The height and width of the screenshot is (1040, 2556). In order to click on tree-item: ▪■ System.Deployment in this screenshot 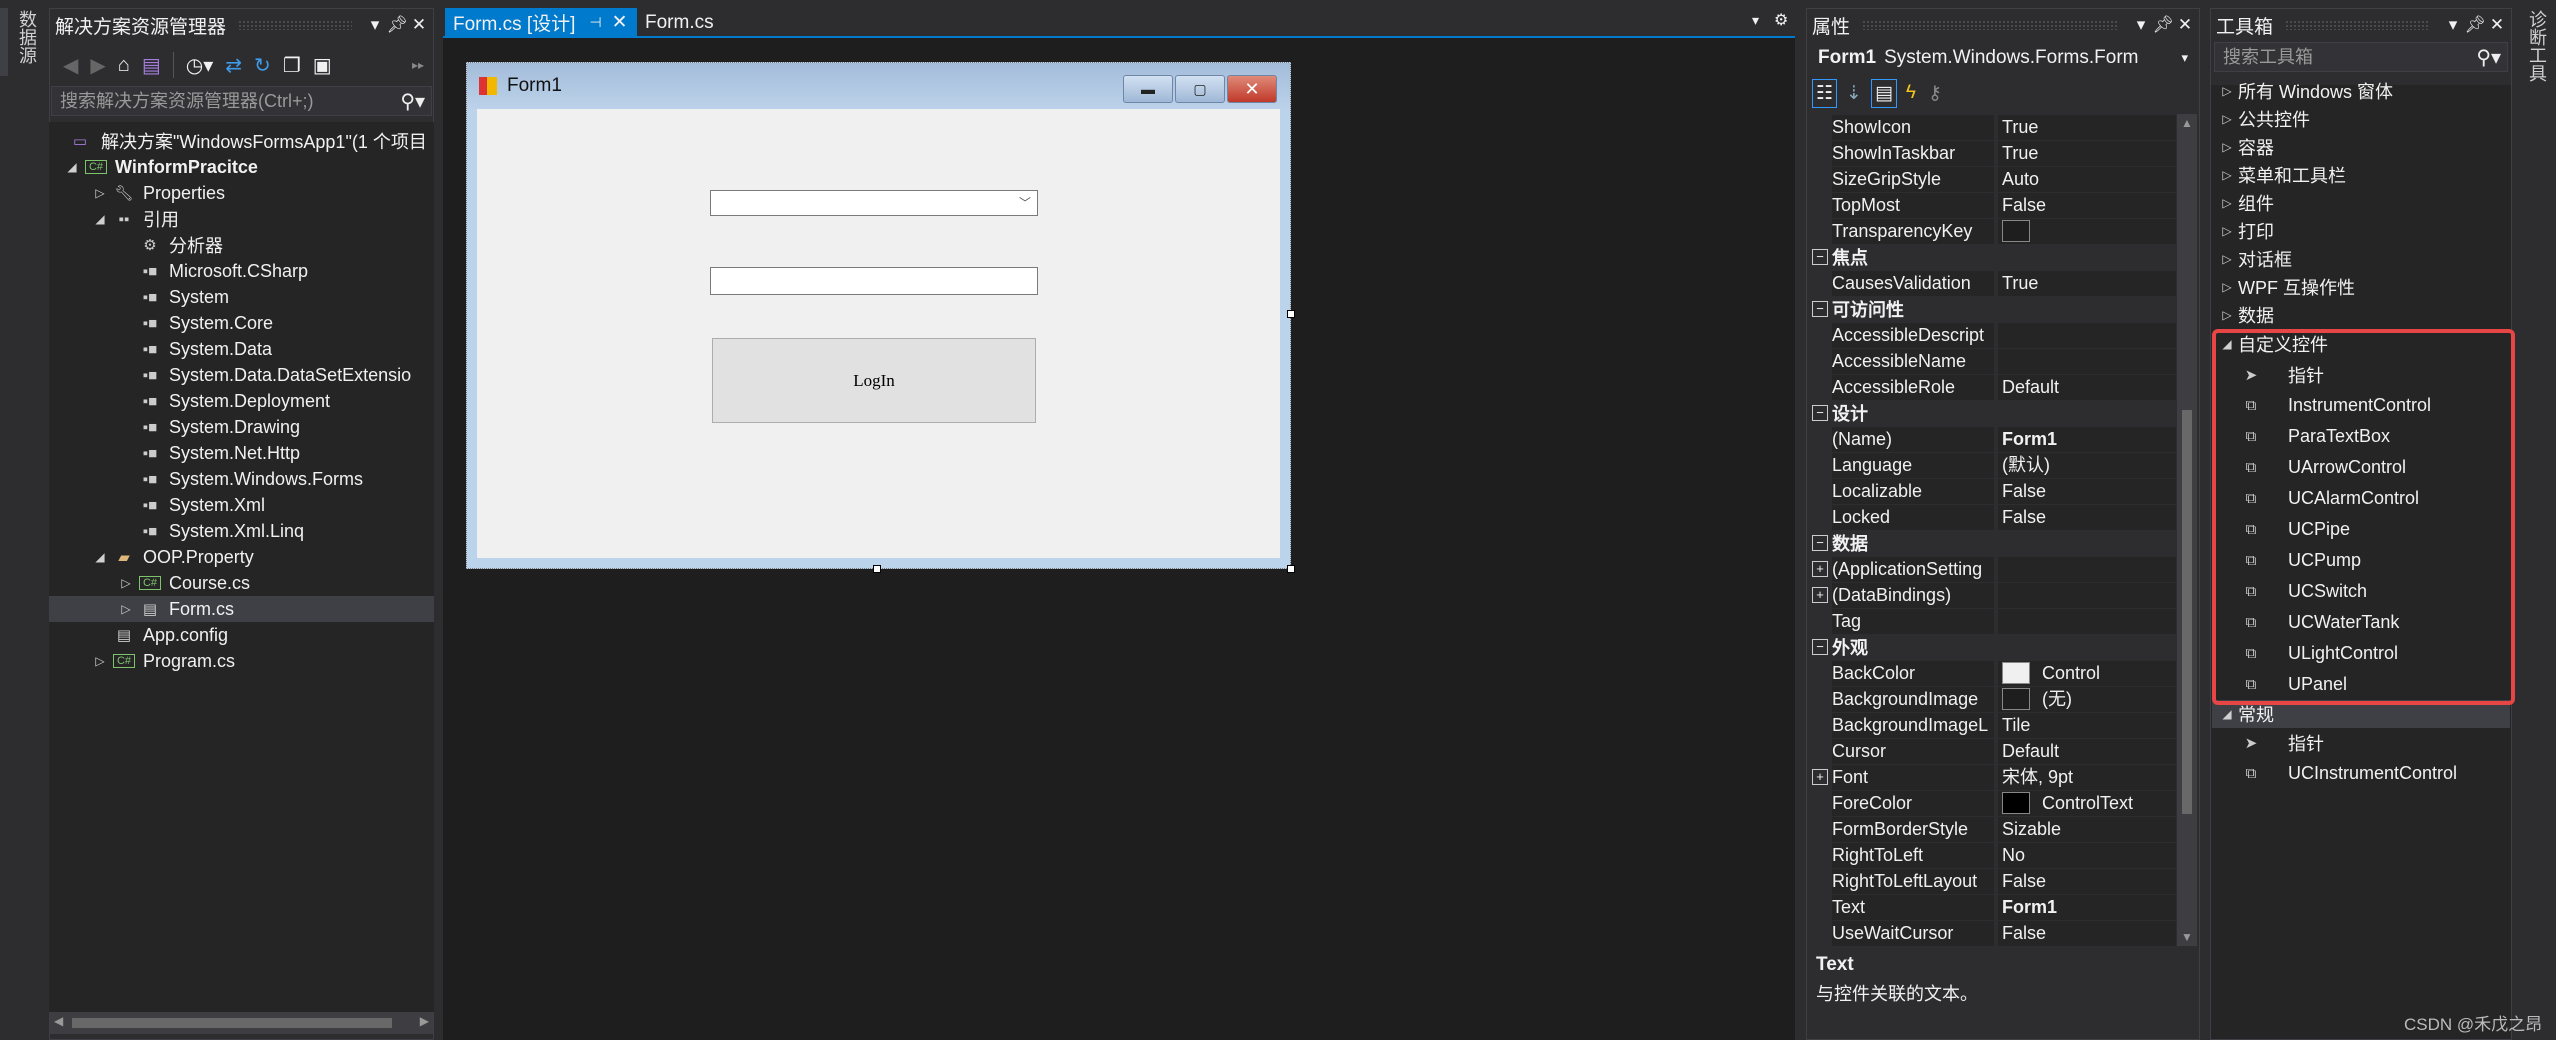, I will do `click(241, 401)`.